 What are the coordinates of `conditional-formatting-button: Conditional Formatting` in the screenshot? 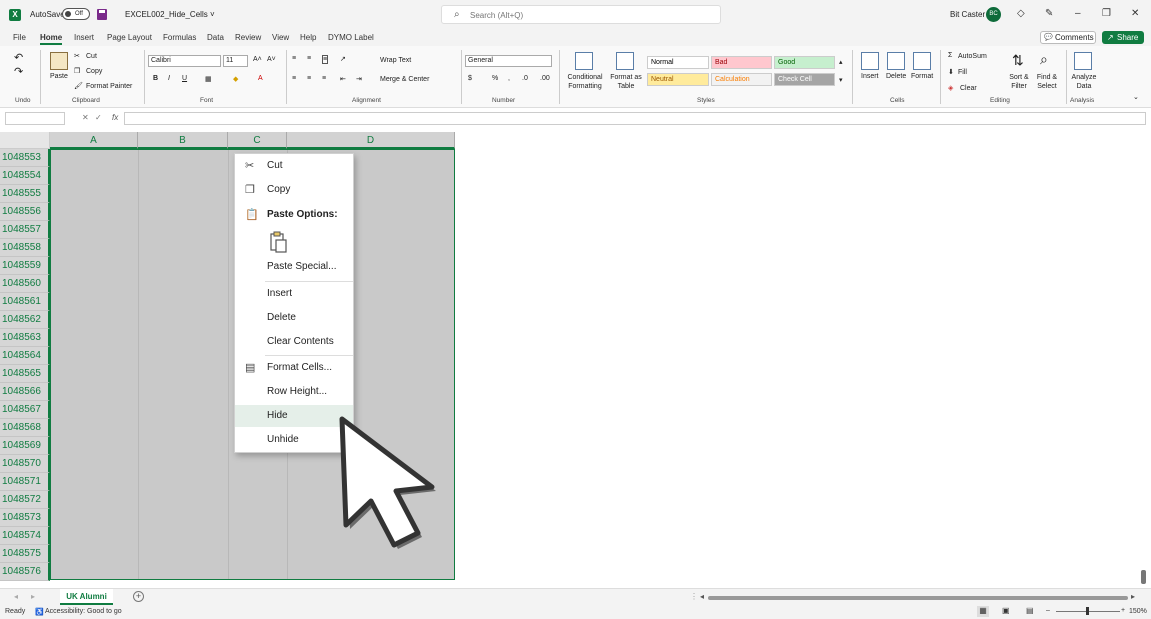 It's located at (585, 82).